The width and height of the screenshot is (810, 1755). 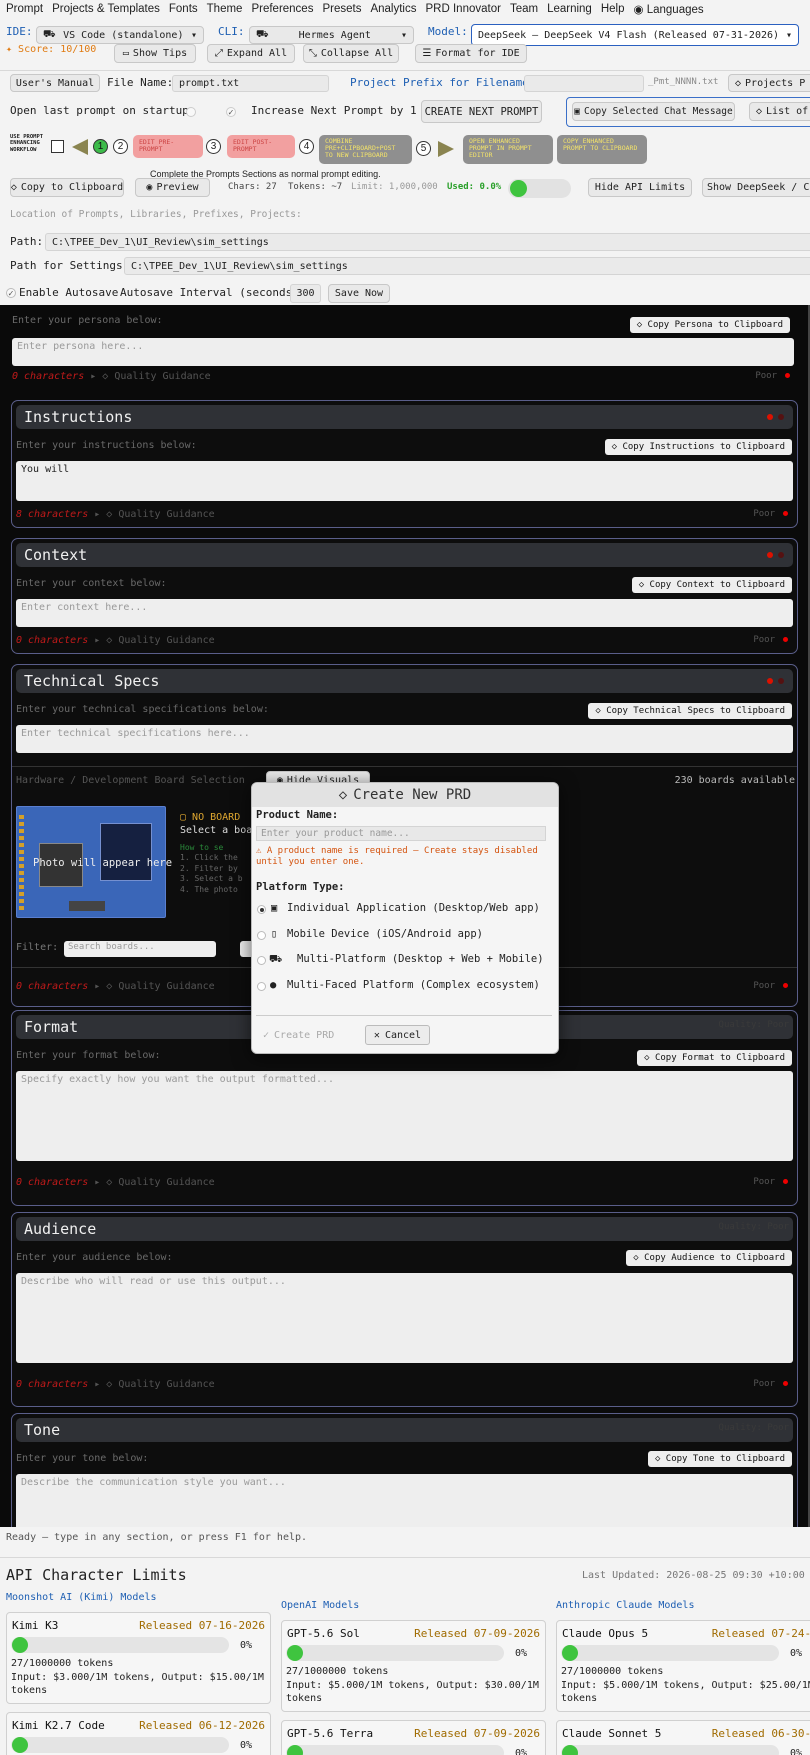 What do you see at coordinates (698, 447) in the screenshot?
I see `copy-instructions-button: ◇ Copy Instructions to Clipboard` at bounding box center [698, 447].